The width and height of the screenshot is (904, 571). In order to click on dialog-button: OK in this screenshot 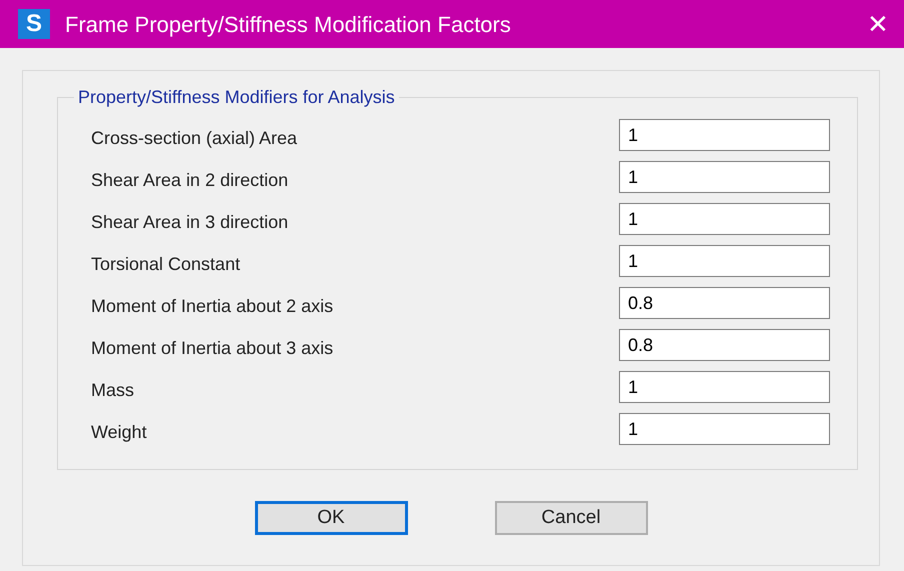, I will do `click(331, 518)`.